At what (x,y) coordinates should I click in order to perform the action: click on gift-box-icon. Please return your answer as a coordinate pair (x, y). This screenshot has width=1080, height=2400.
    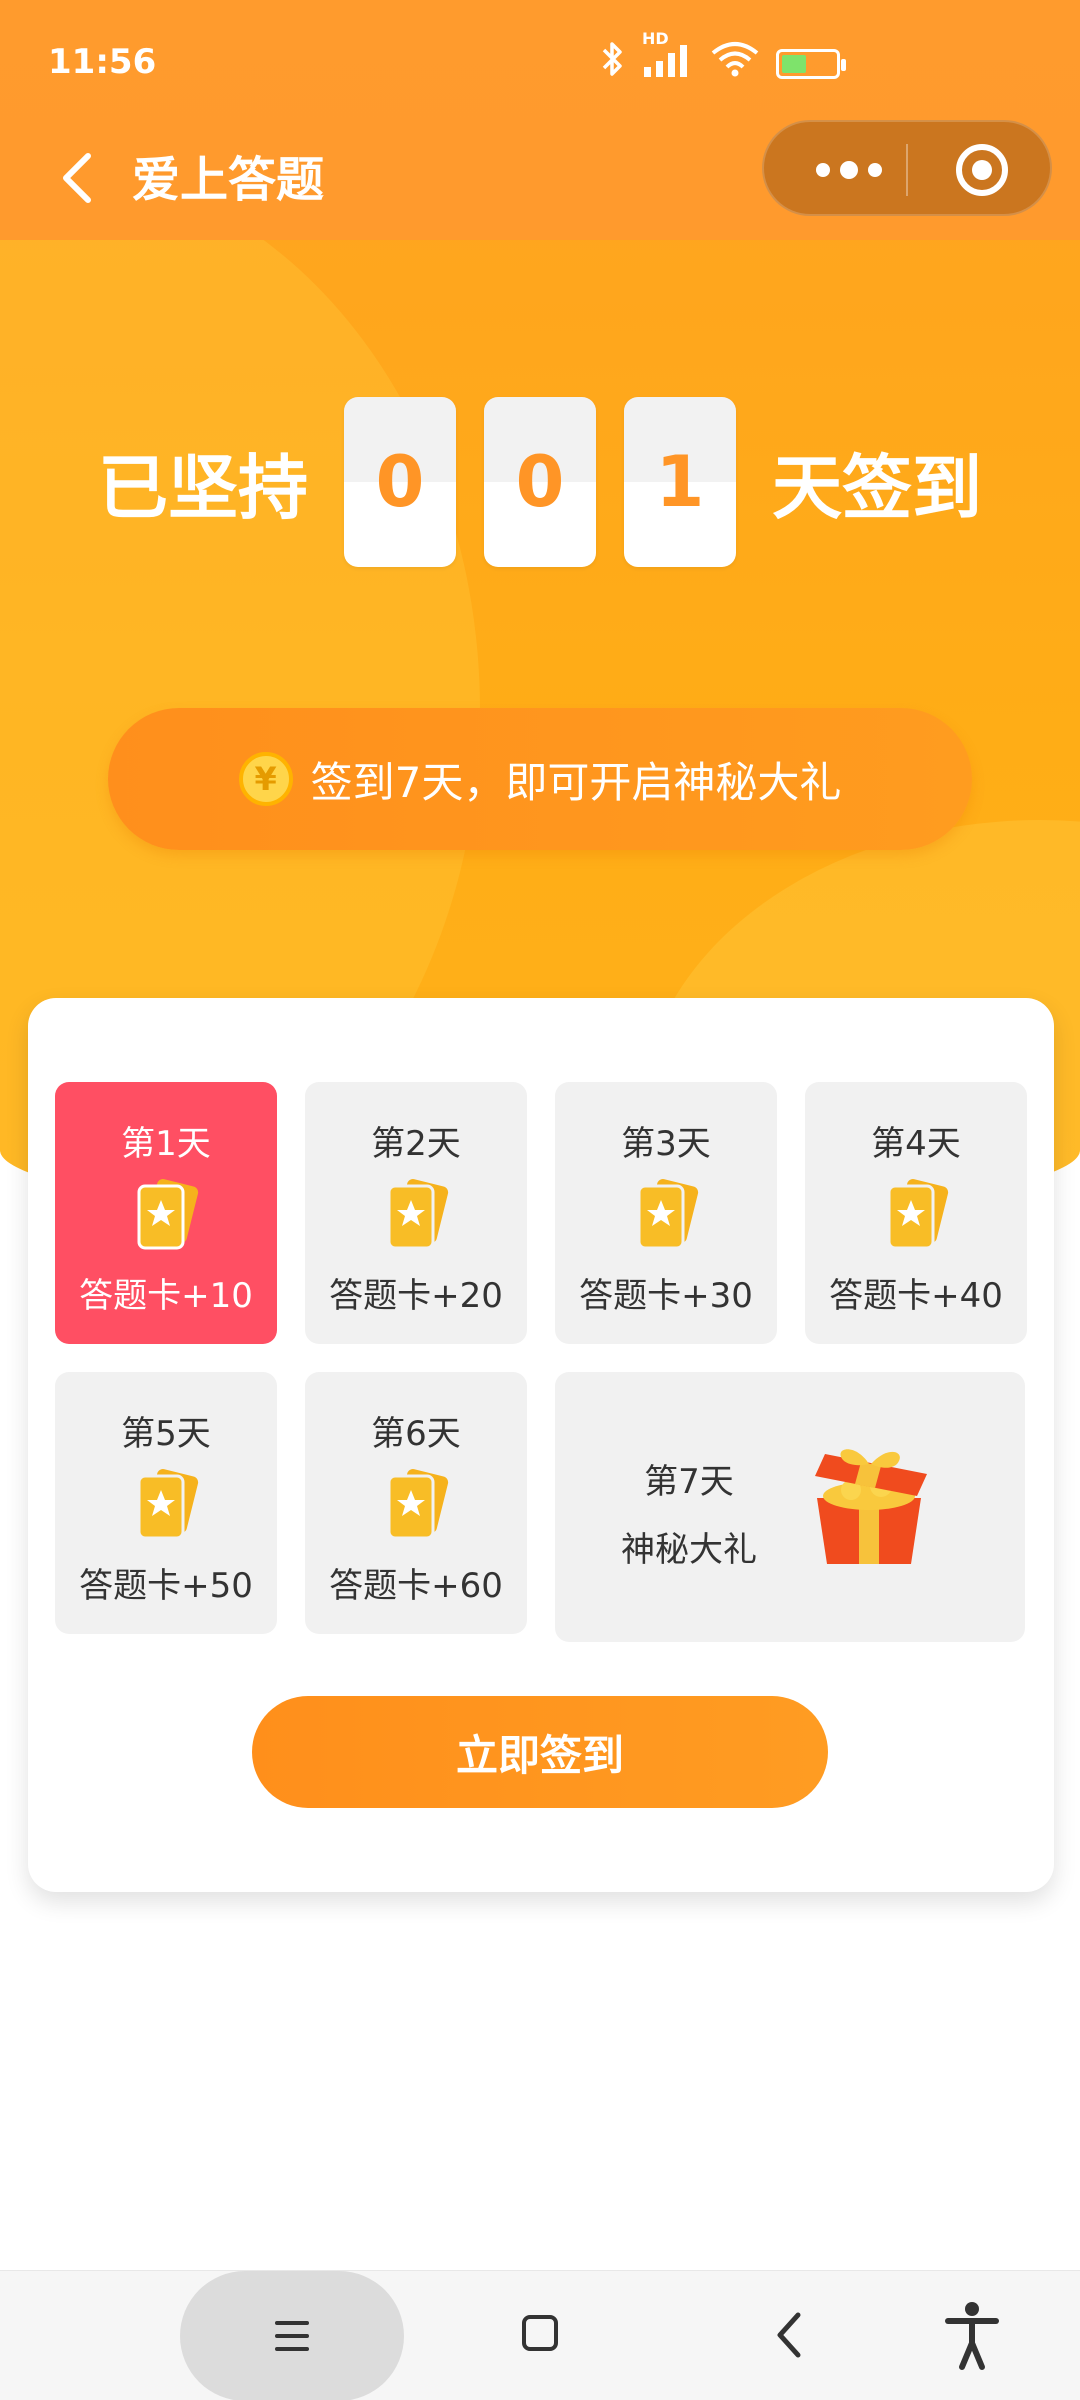
    Looking at the image, I should click on (871, 1506).